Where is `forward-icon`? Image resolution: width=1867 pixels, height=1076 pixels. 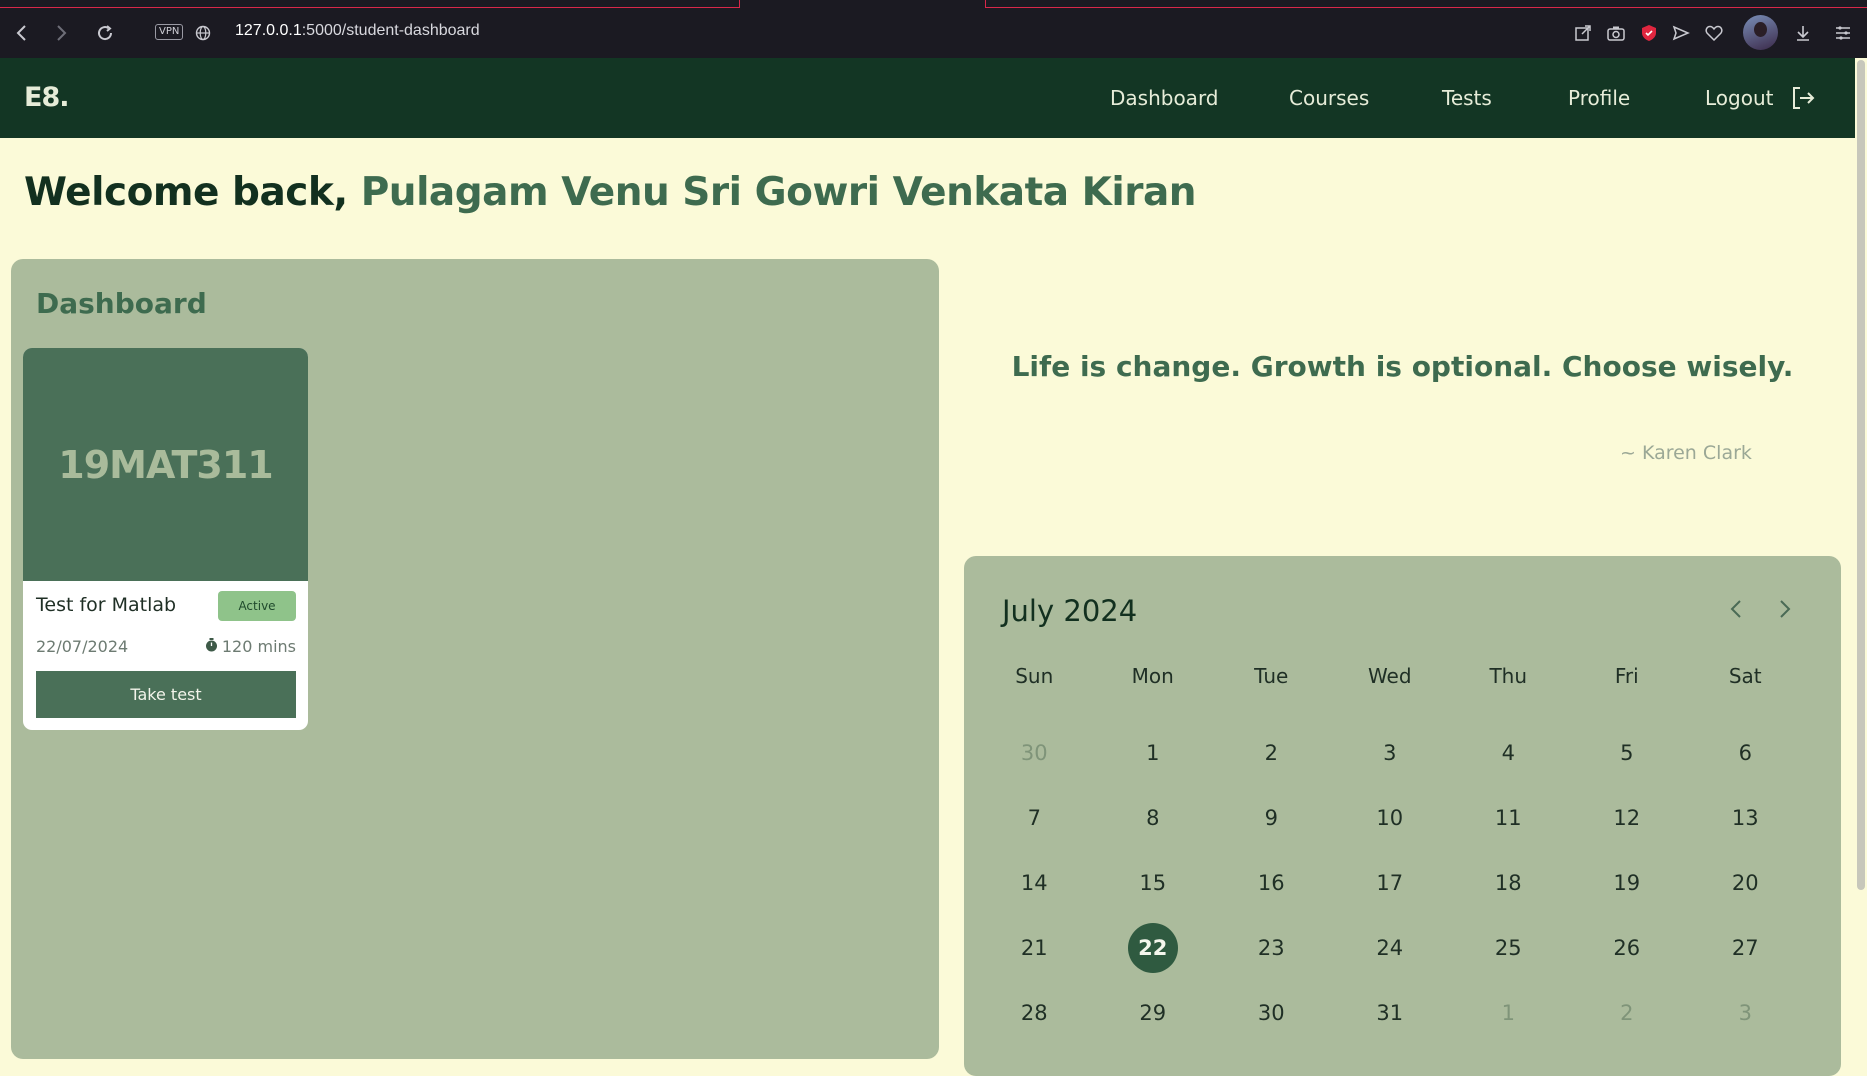
forward-icon is located at coordinates (61, 33).